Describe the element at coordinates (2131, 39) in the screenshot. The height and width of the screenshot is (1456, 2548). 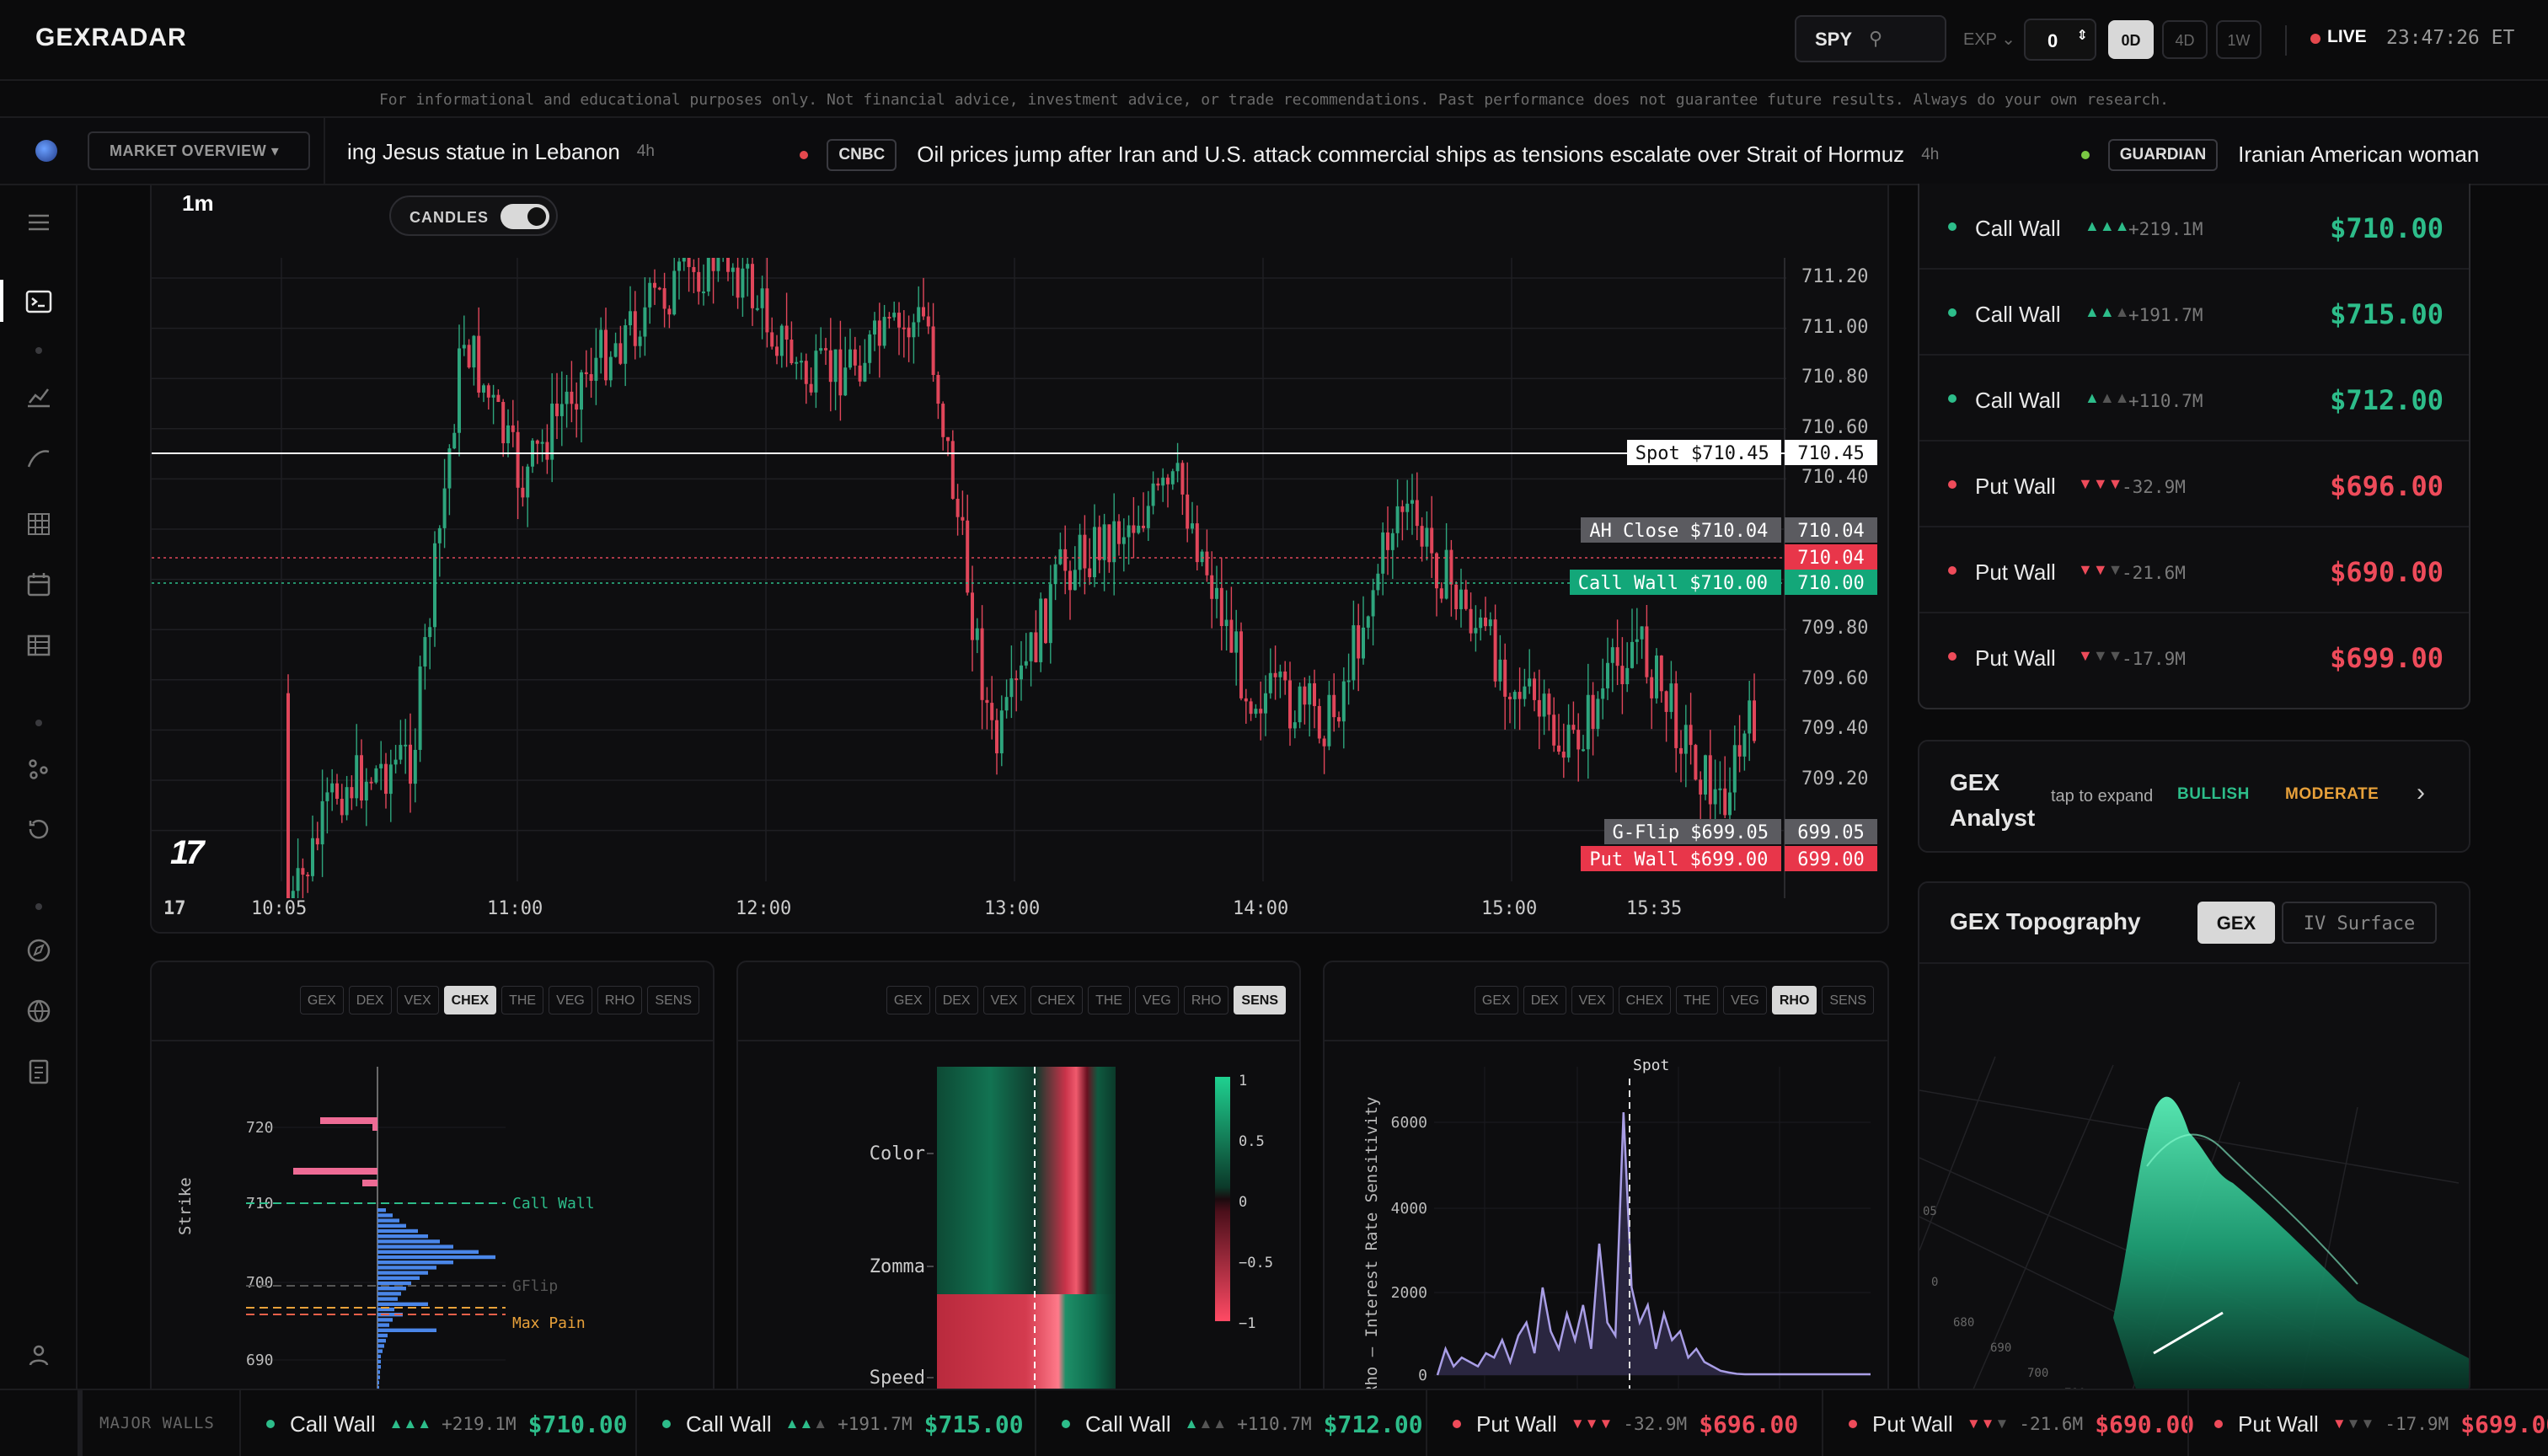
I see `exp-0d-button: 0D` at that location.